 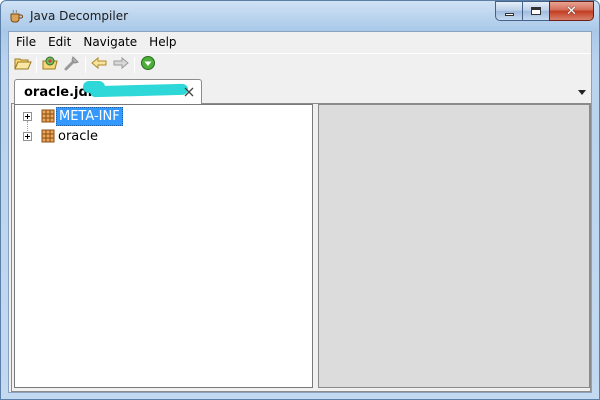 I want to click on window-controls: ✕, so click(x=544, y=11).